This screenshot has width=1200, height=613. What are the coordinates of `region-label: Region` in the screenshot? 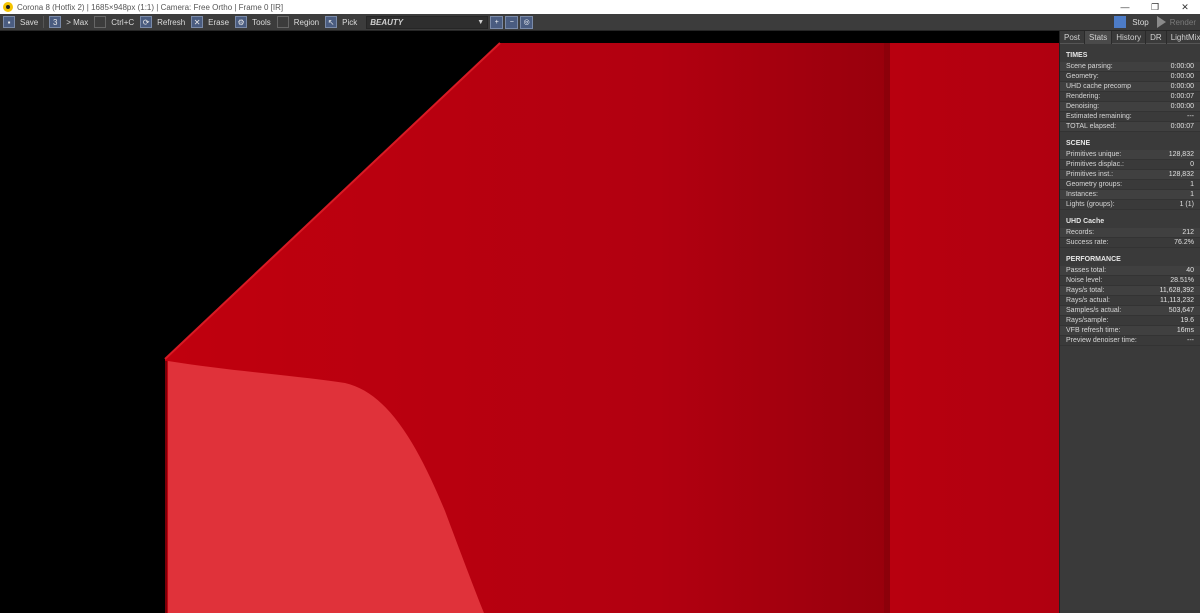 It's located at (306, 22).